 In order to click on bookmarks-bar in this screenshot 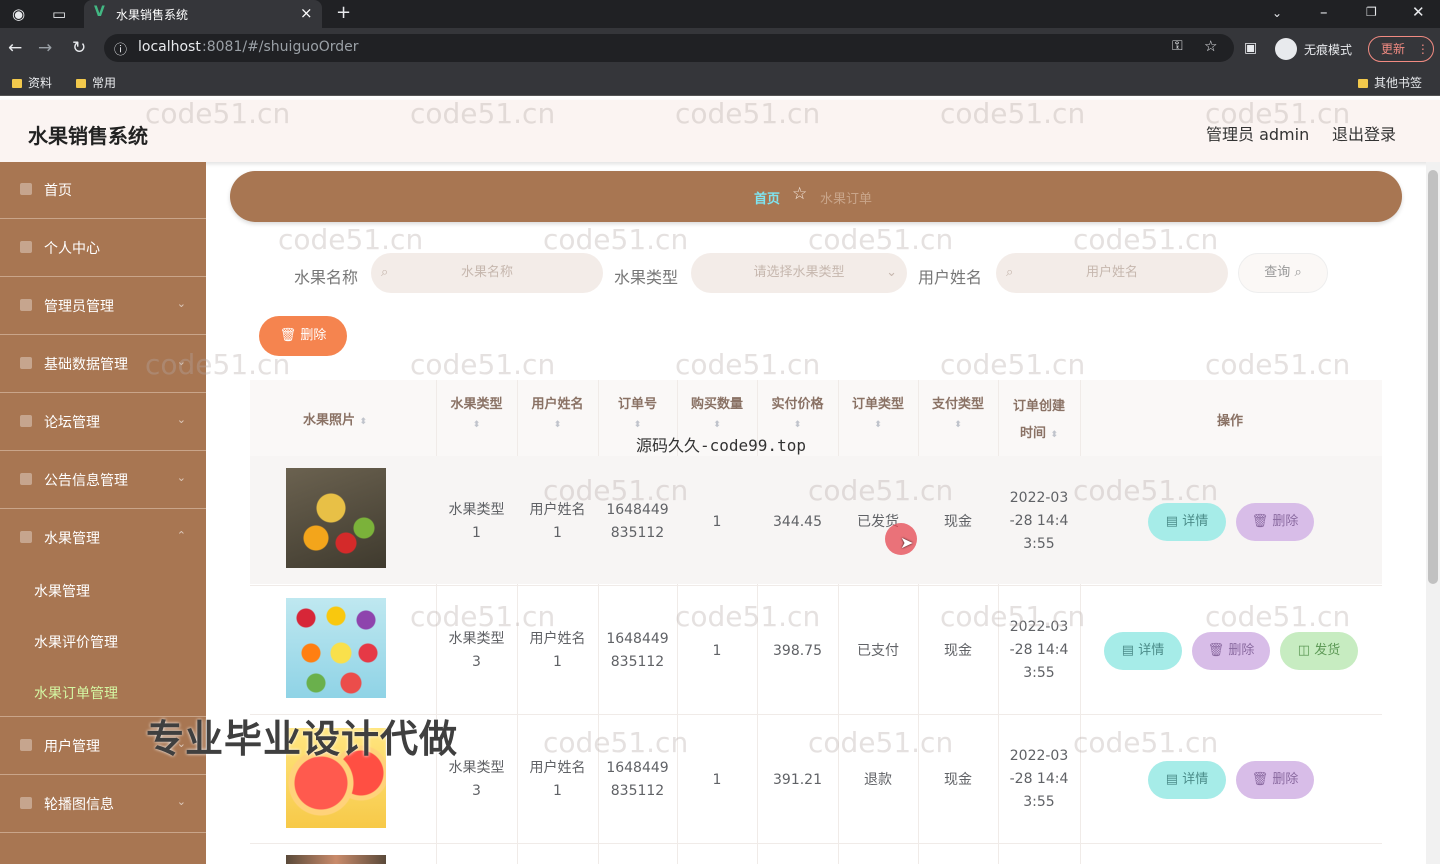, I will do `click(720, 82)`.